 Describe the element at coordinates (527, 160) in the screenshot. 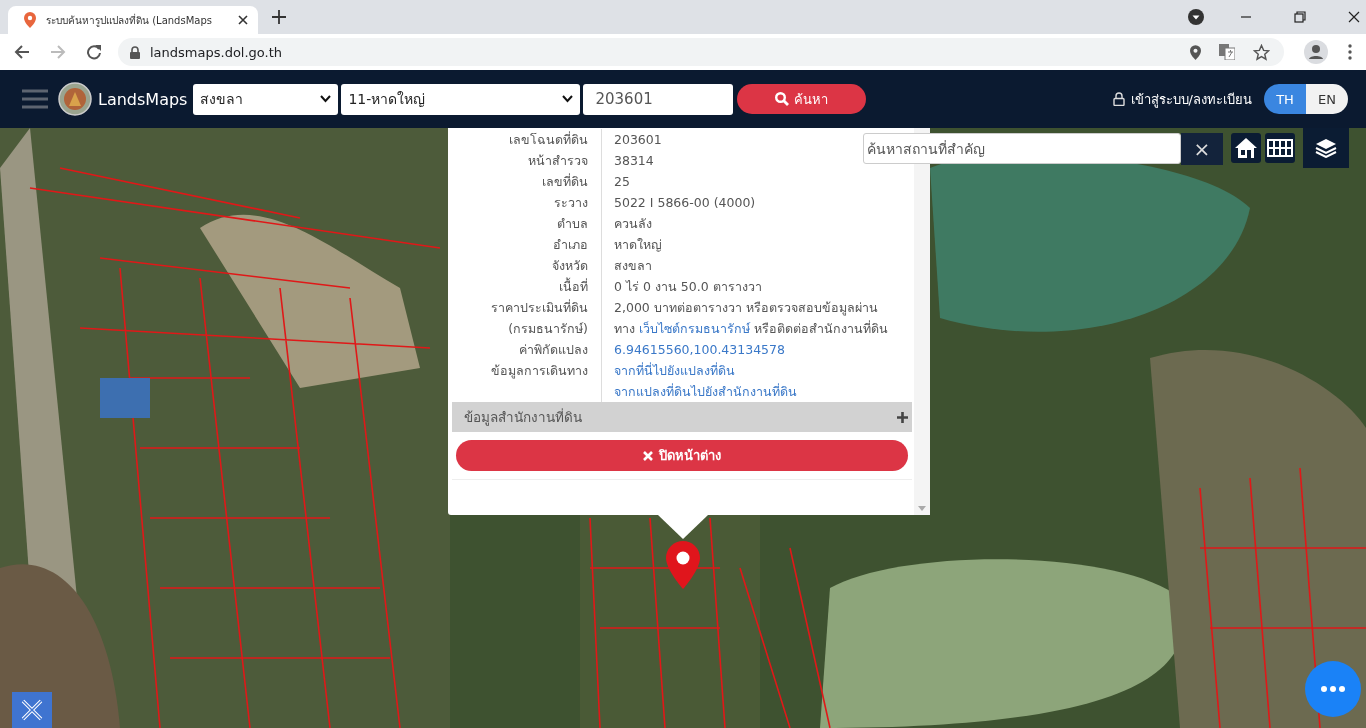

I see `field-label: หน้าสำรวจ` at that location.